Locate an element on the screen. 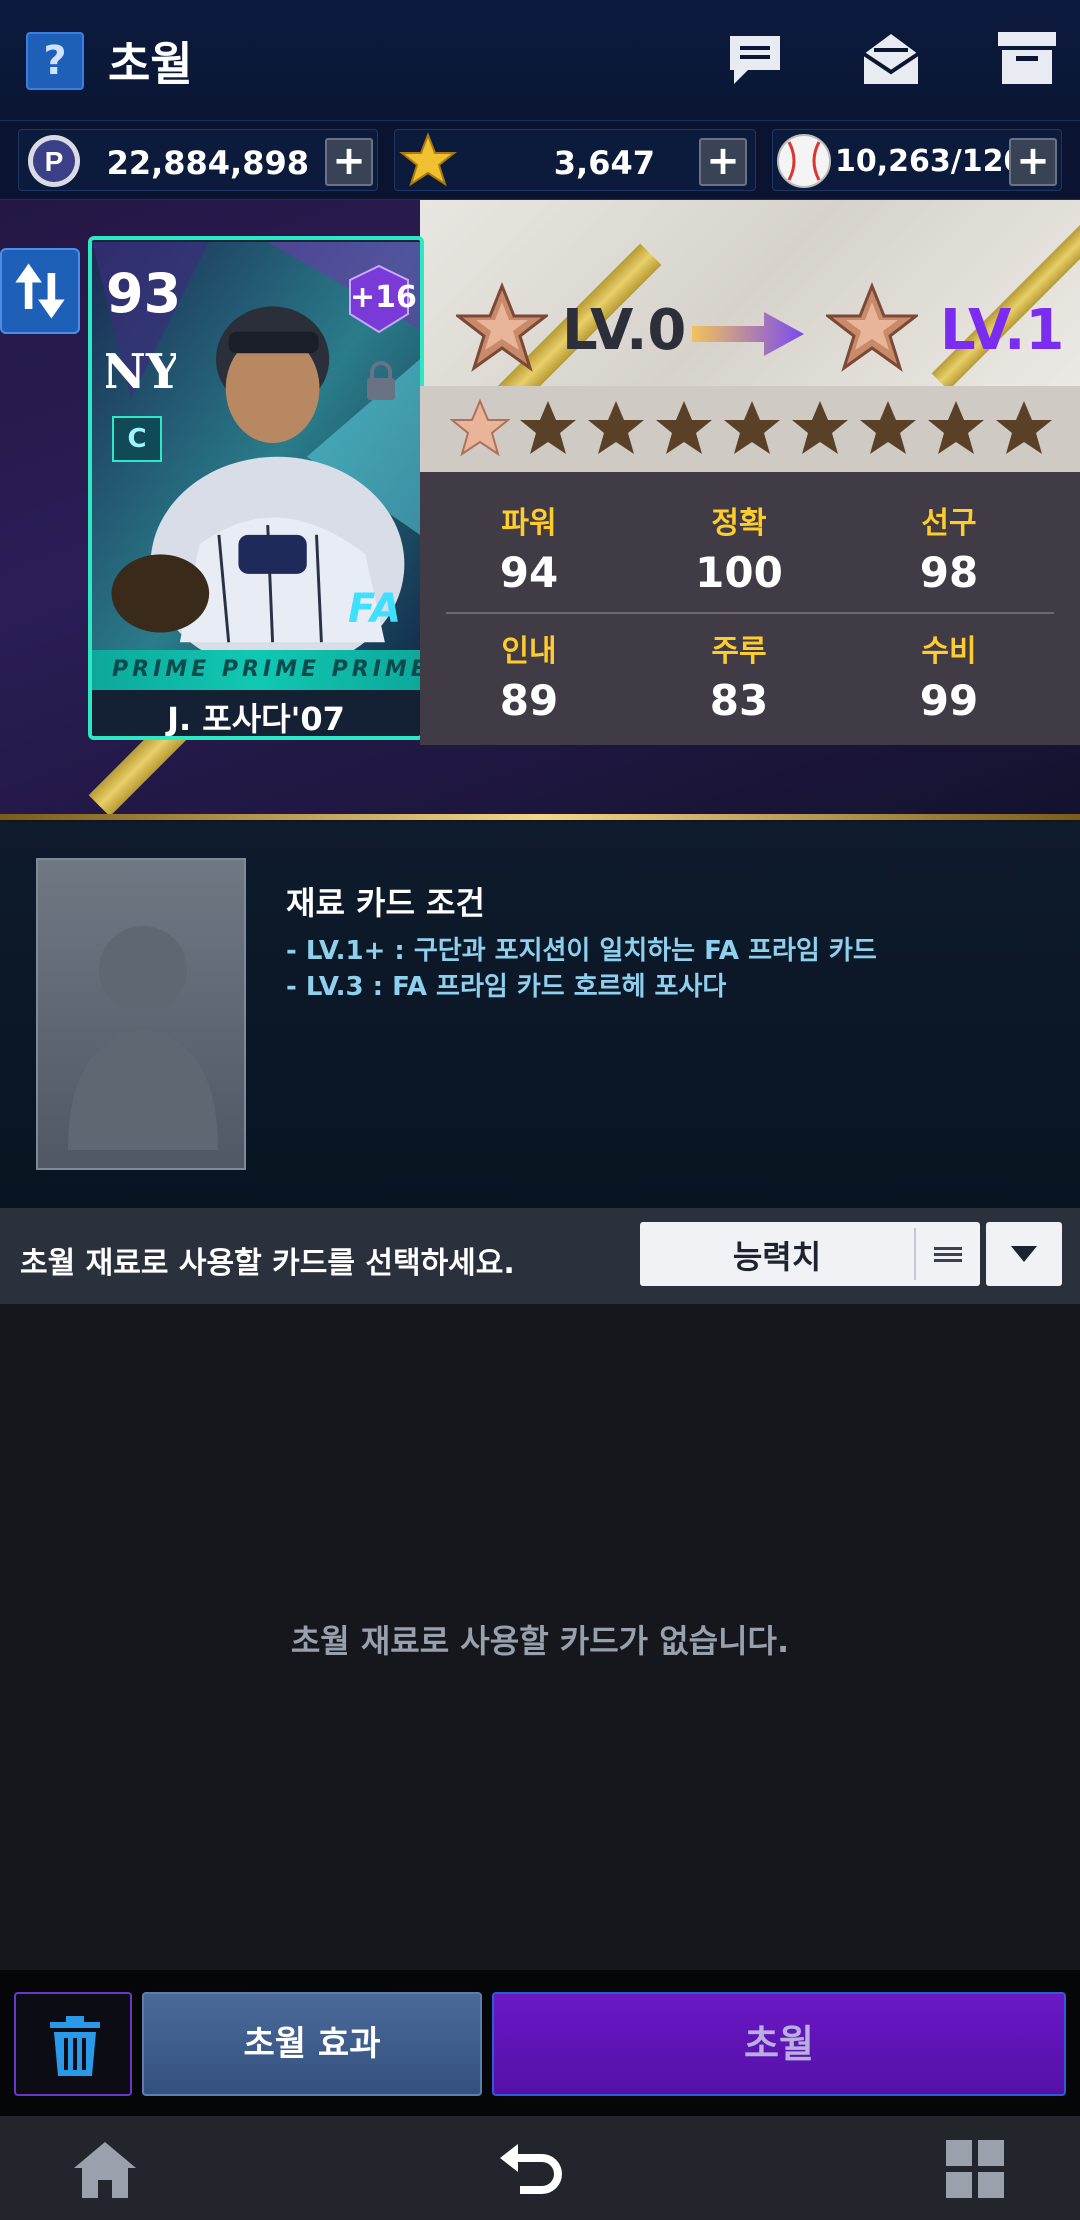  material-card-slot is located at coordinates (141, 1014).